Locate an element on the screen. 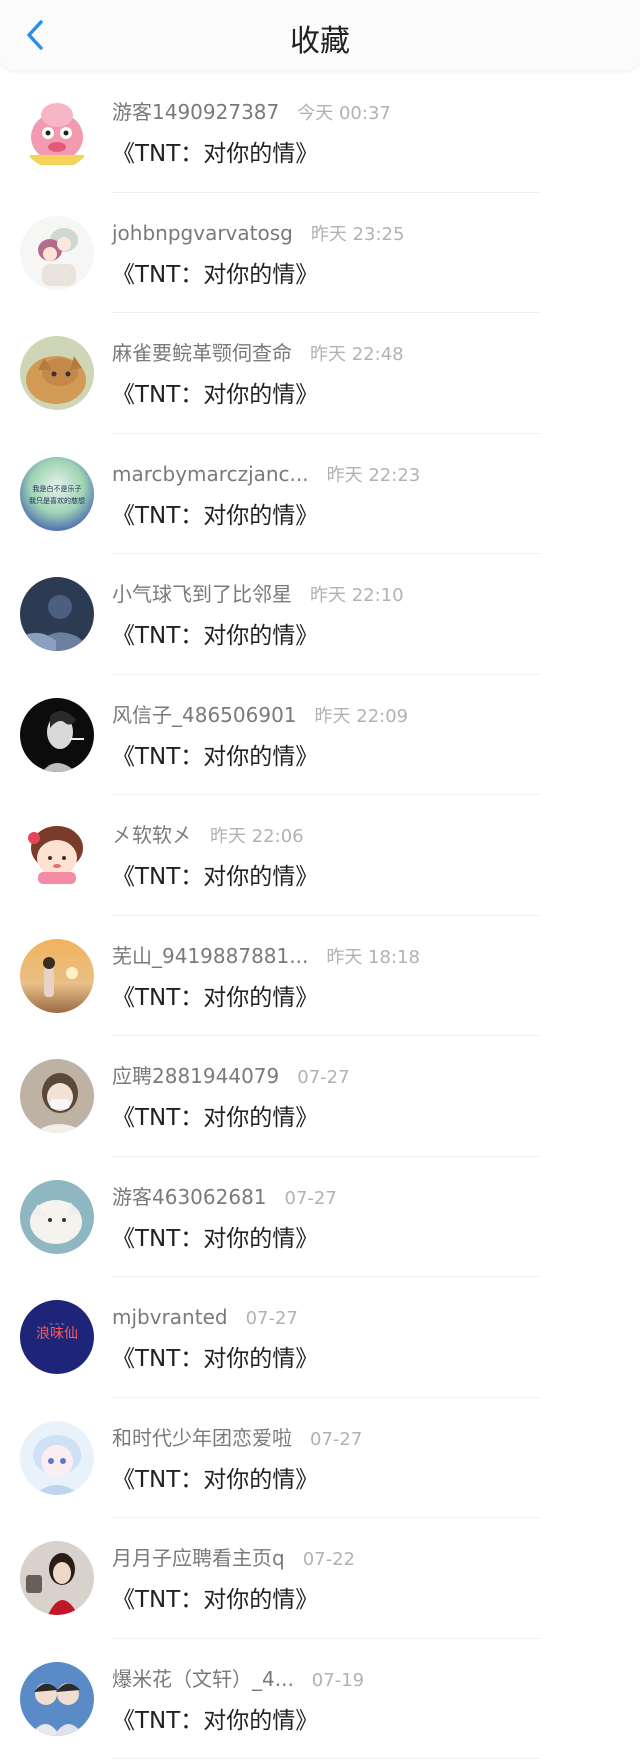 The height and width of the screenshot is (1759, 640). list-item: johbnpgvarvatosg 昨天 23:25 《TNT：对你的情》 is located at coordinates (320, 253).